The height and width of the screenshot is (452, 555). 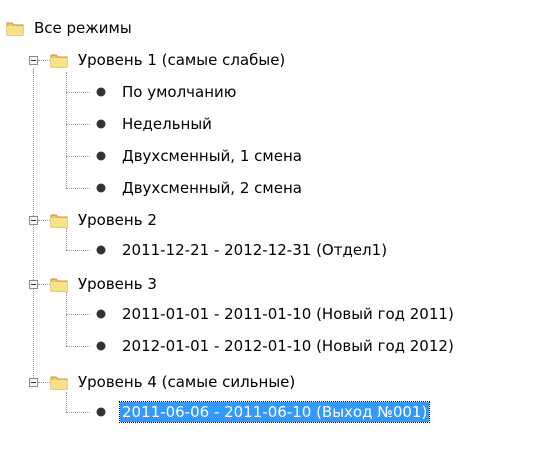 I want to click on tree-node-leaf: Недельный, so click(x=154, y=124).